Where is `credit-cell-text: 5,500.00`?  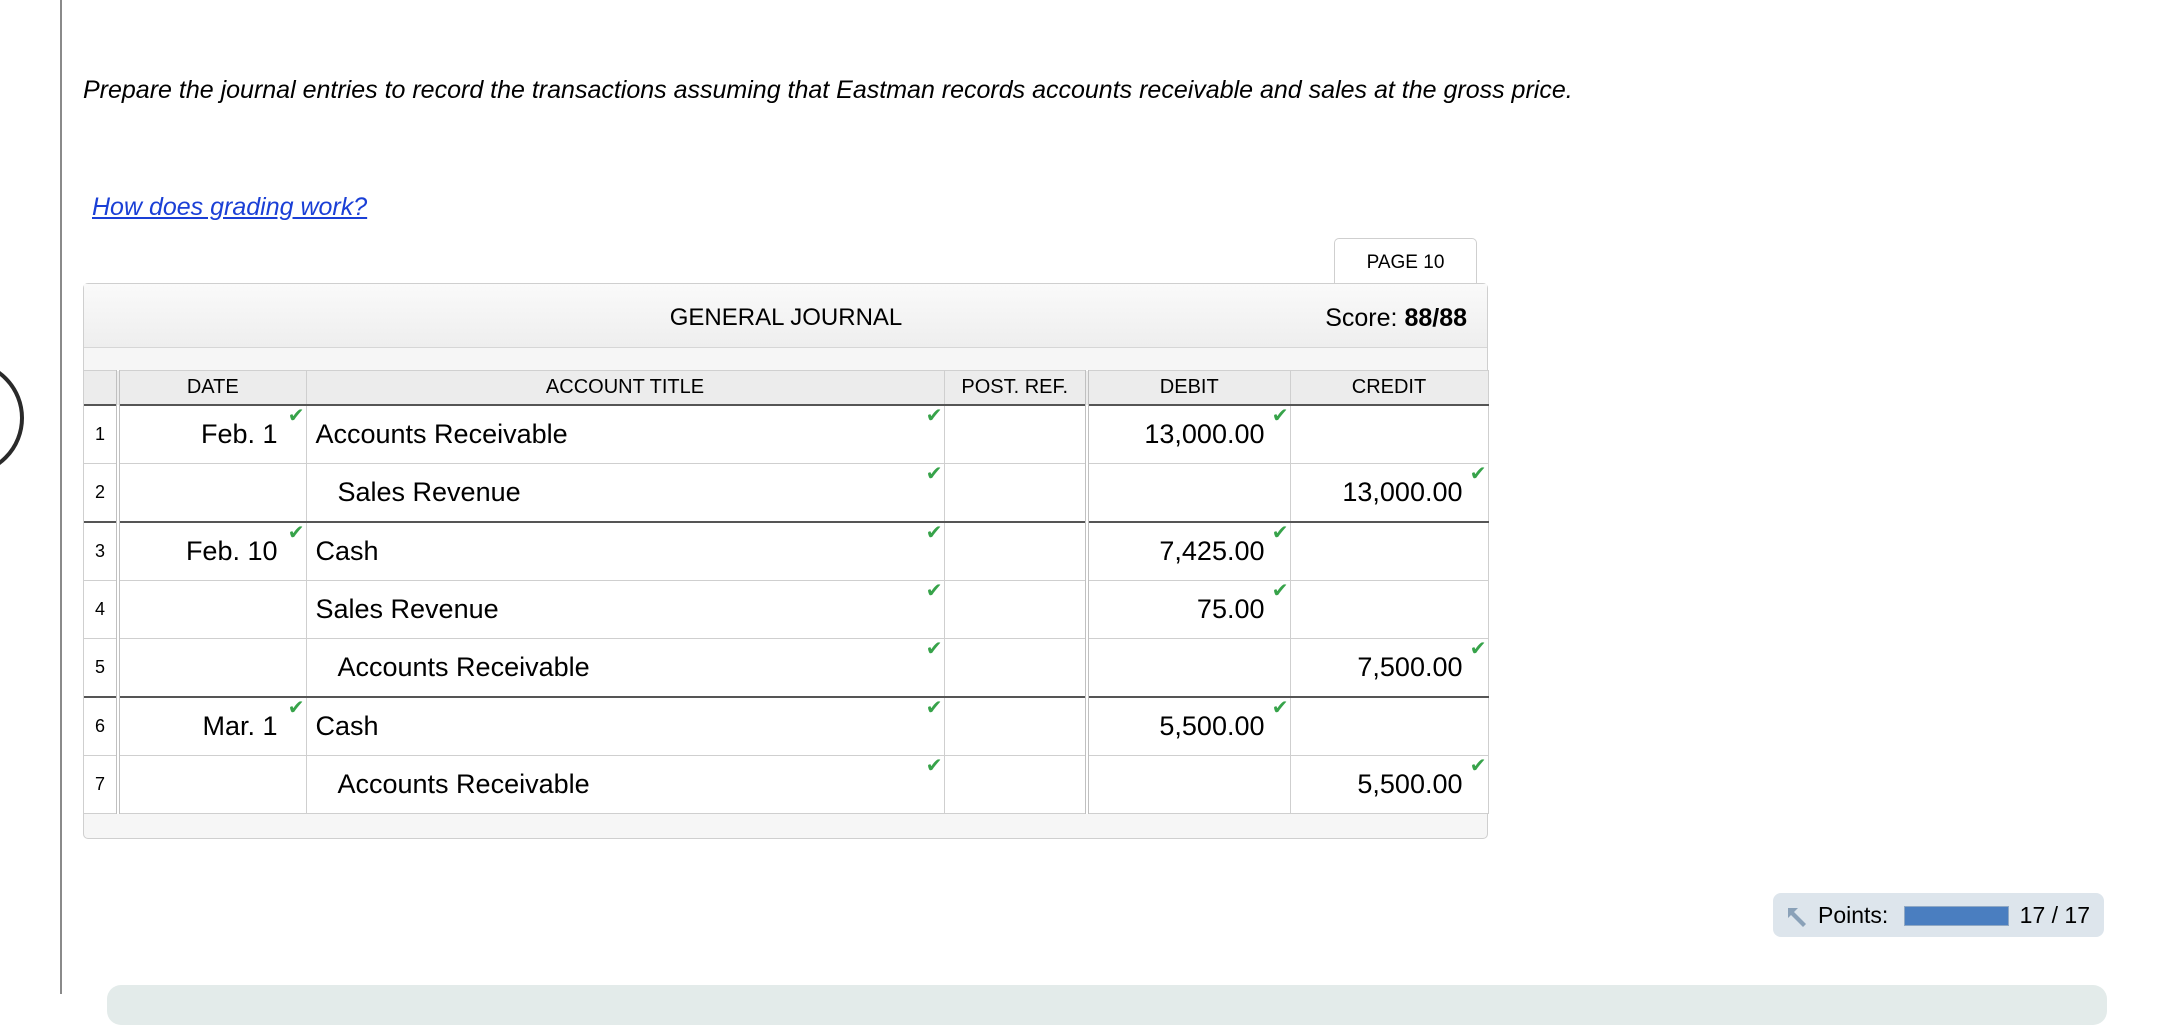
credit-cell-text: 5,500.00 is located at coordinates (1410, 784).